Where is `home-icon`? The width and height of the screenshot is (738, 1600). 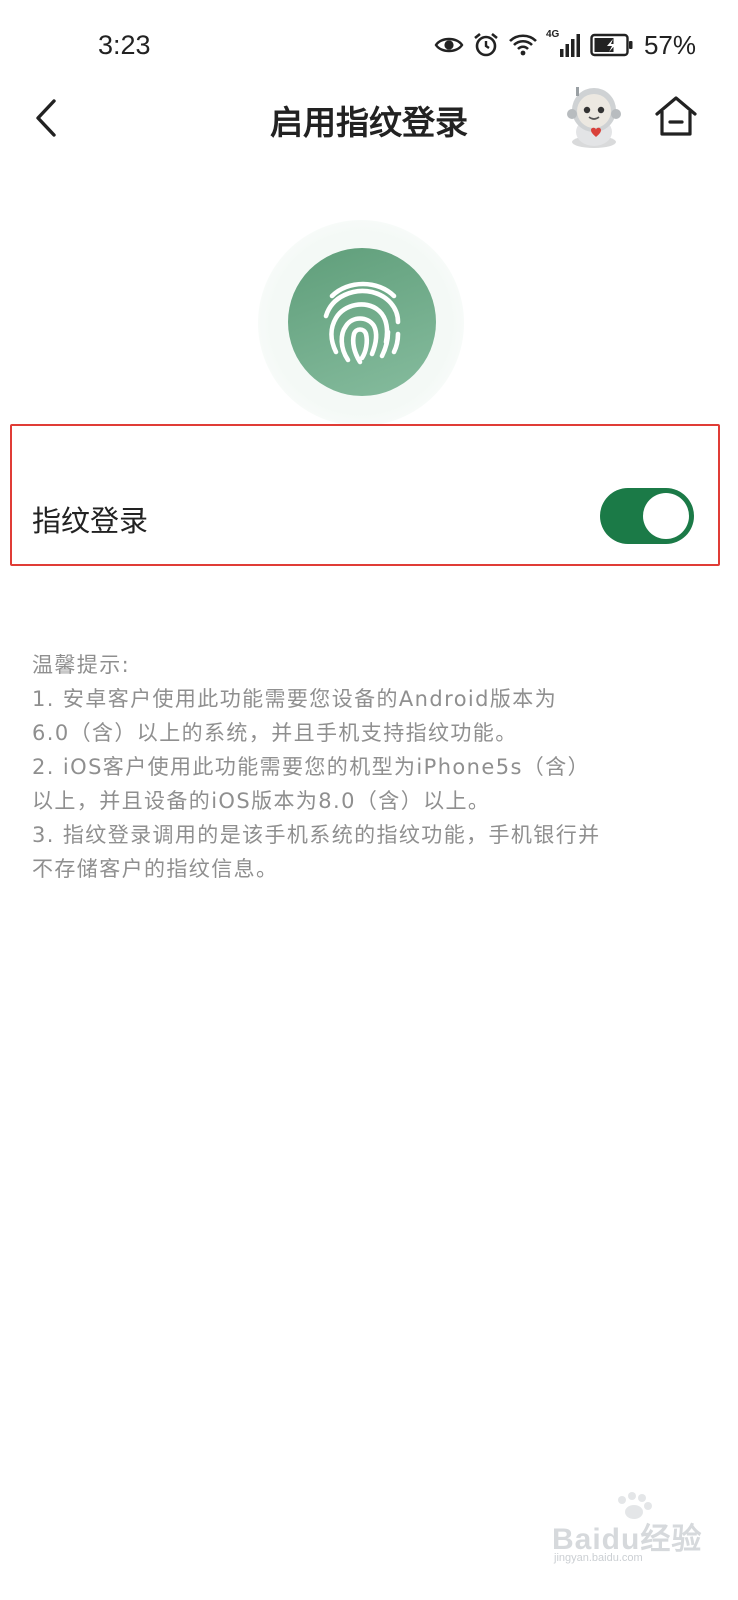
home-icon is located at coordinates (676, 120).